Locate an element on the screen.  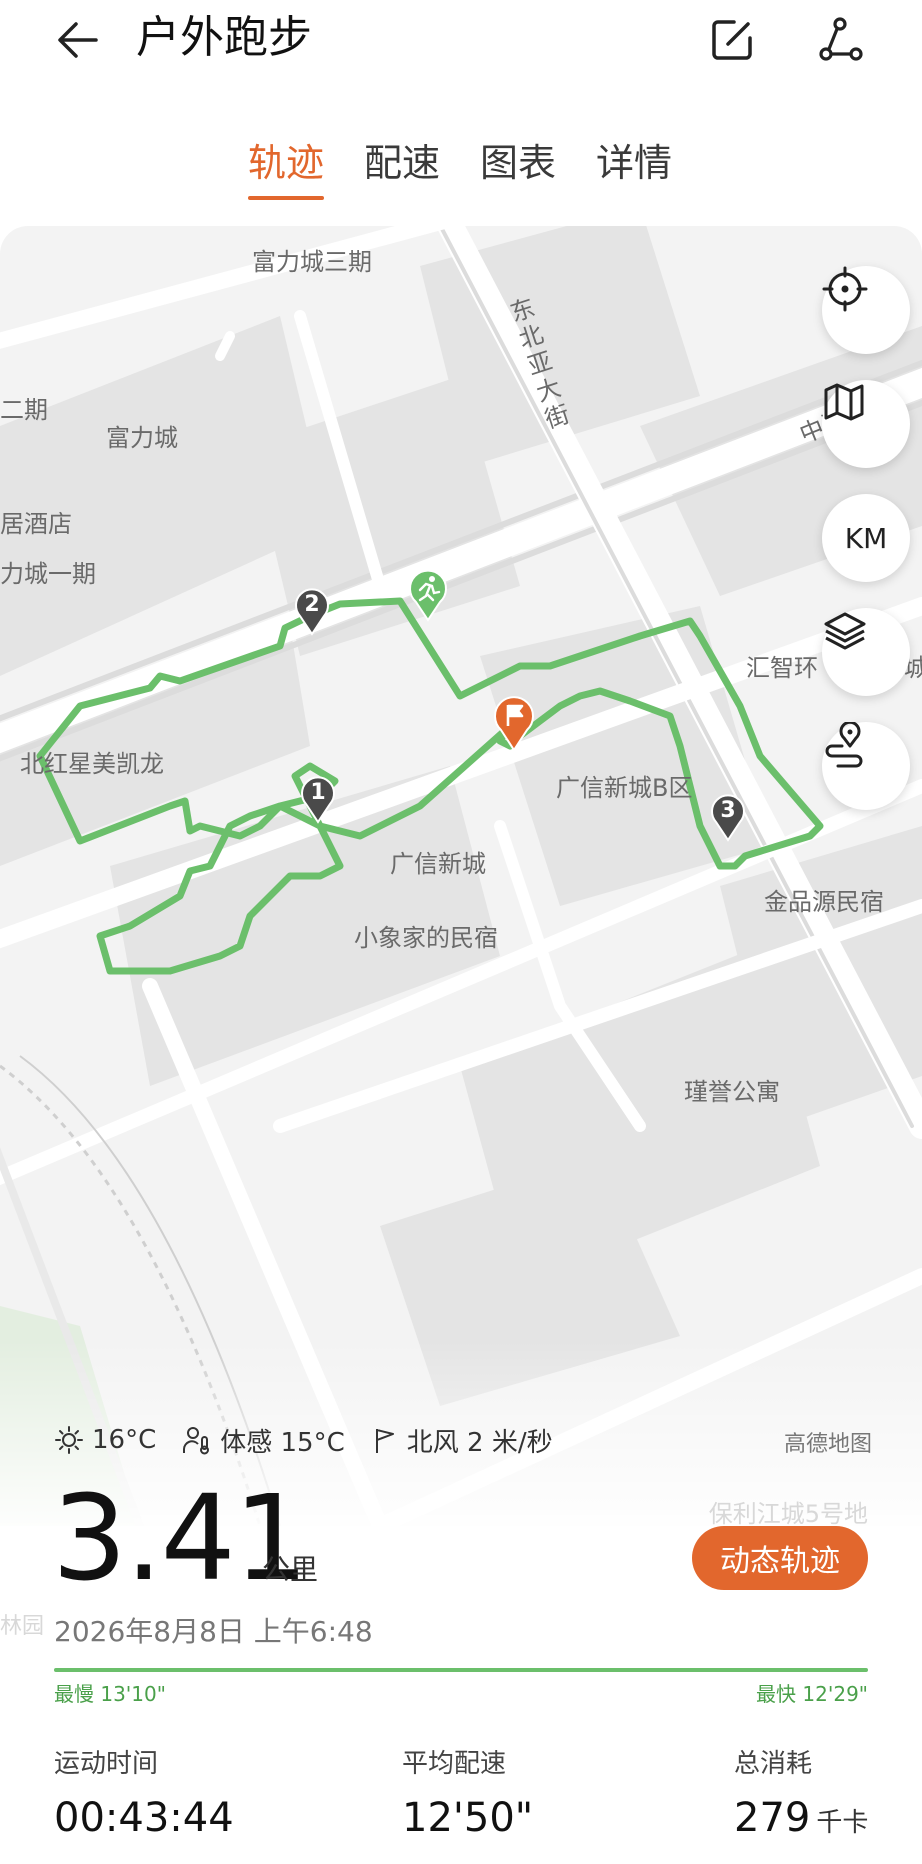
weather-row: 16°C 体感 15°C 北风 2 米/秒 is located at coordinates (316, 1440).